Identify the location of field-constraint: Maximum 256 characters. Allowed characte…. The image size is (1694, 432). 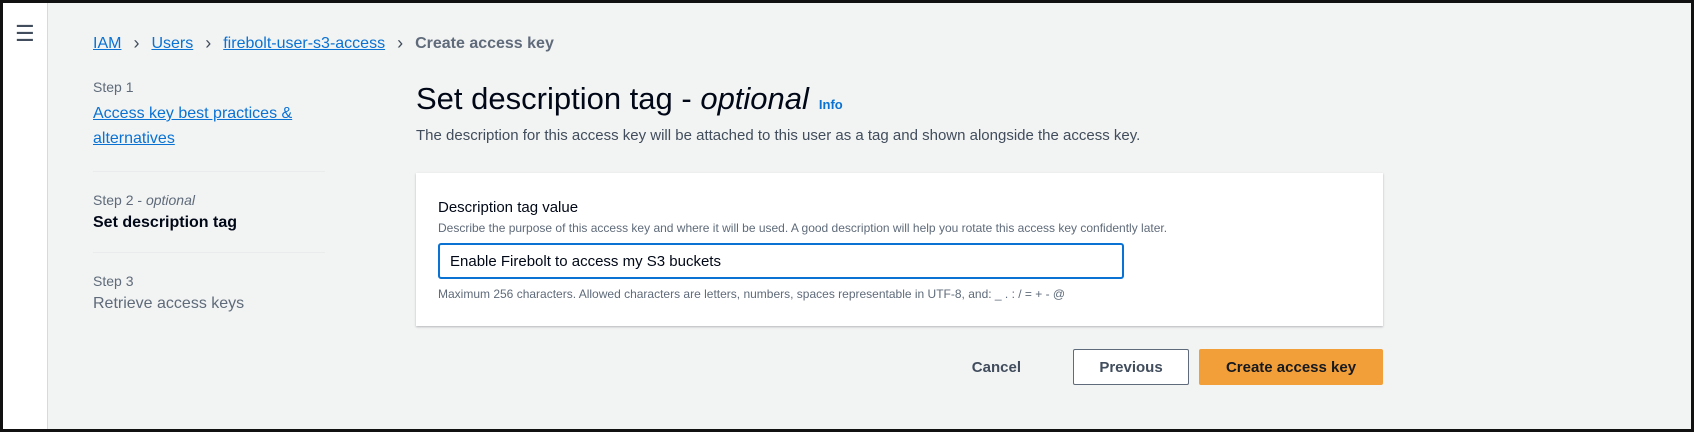
(752, 294).